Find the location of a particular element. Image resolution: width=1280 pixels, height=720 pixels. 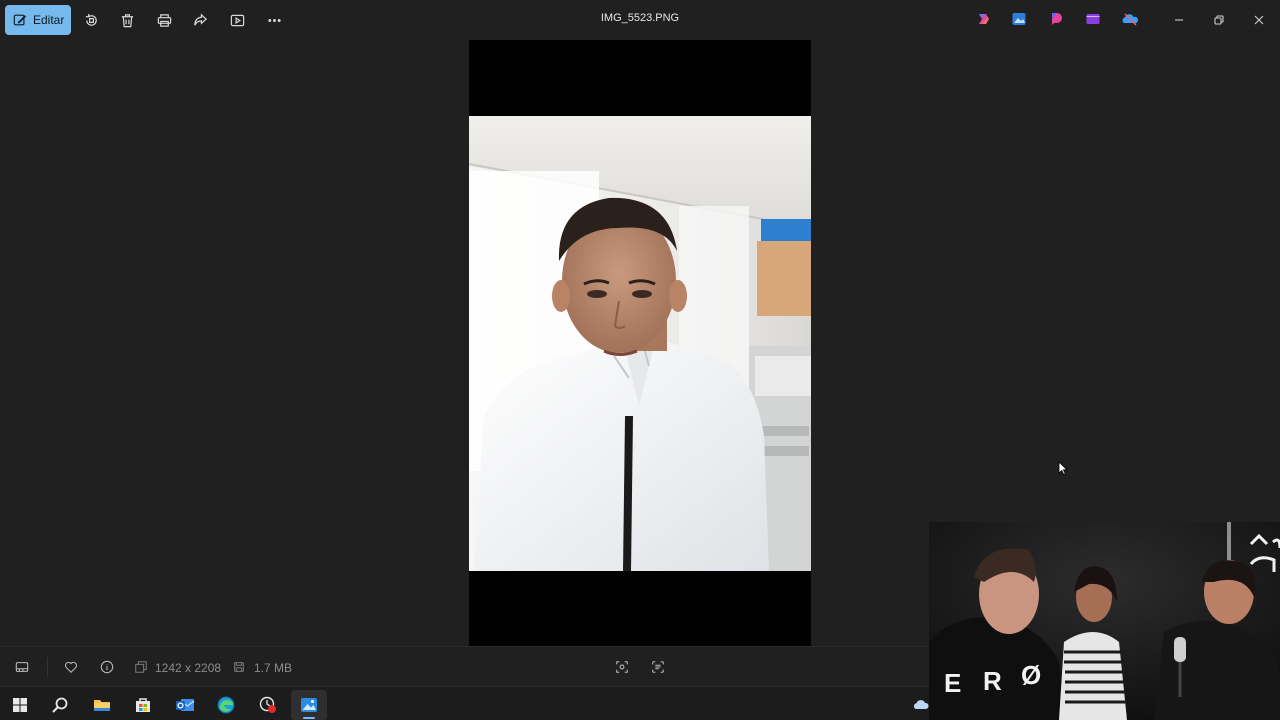

rotate-icon is located at coordinates (91, 19).